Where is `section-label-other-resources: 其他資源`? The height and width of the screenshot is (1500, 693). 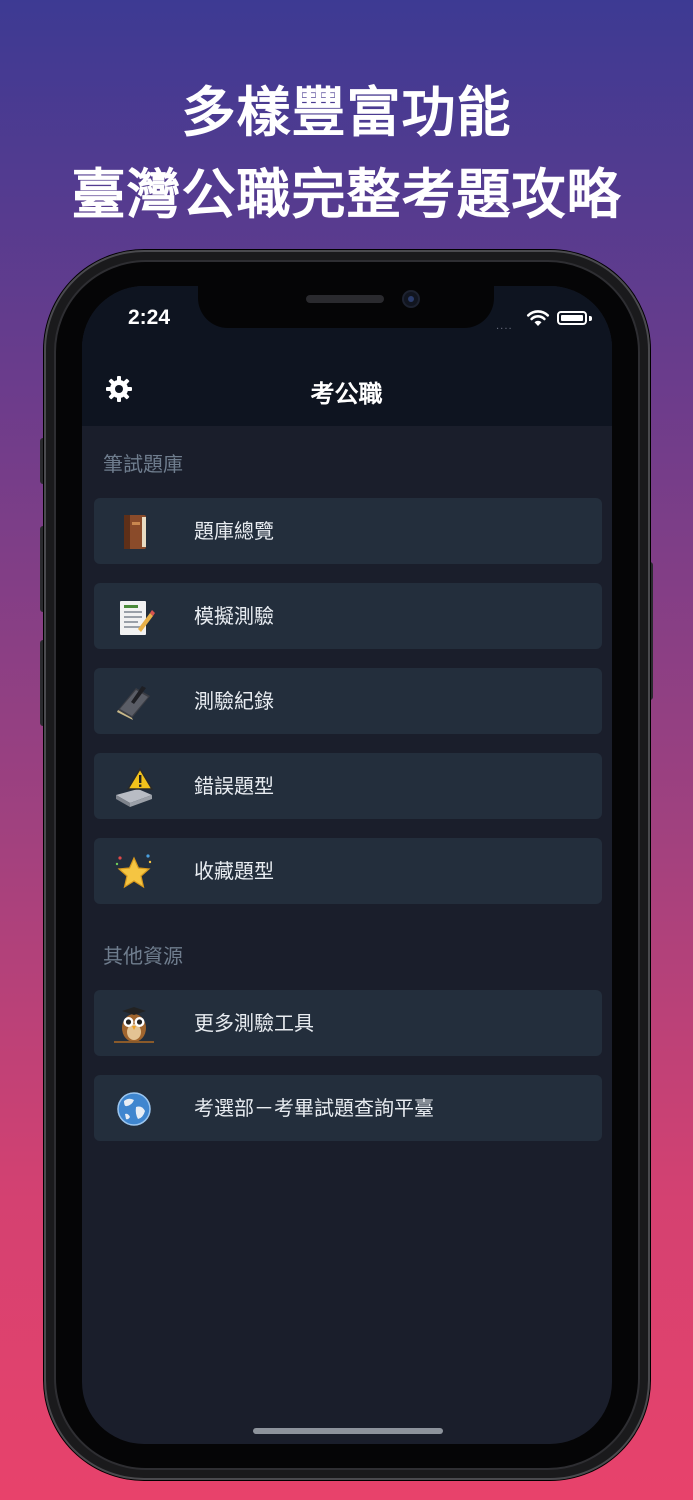
section-label-other-resources: 其他資源 is located at coordinates (143, 956).